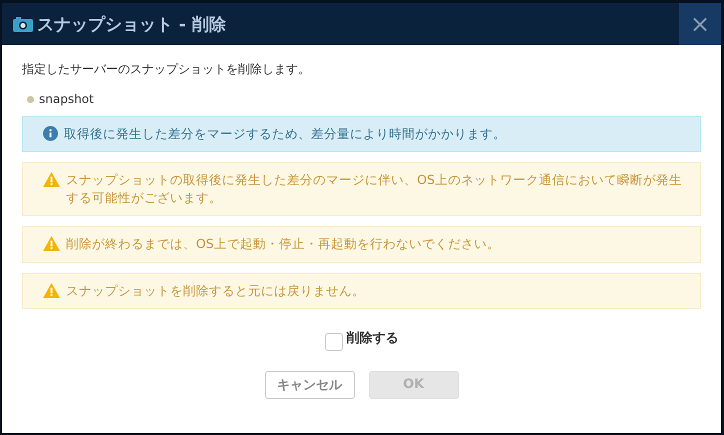  What do you see at coordinates (50, 133) in the screenshot?
I see `info-icon` at bounding box center [50, 133].